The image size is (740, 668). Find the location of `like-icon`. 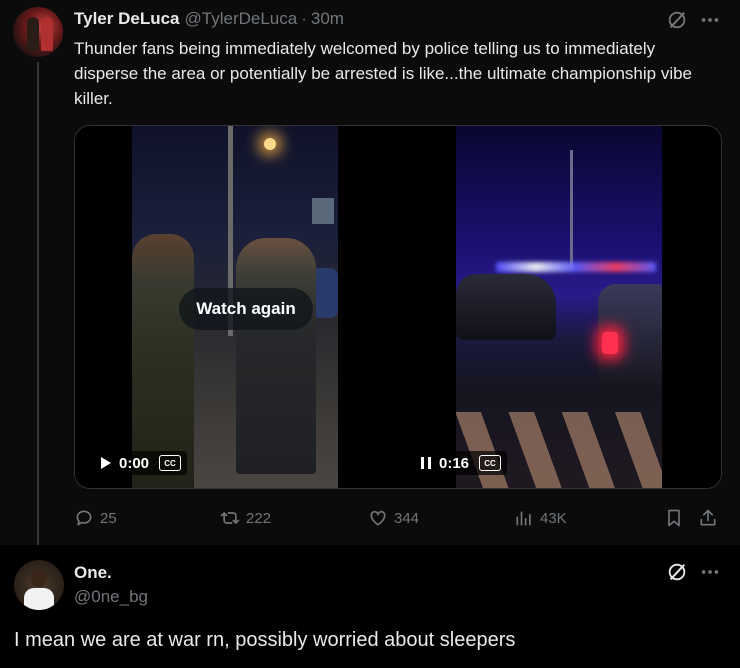

like-icon is located at coordinates (378, 518).